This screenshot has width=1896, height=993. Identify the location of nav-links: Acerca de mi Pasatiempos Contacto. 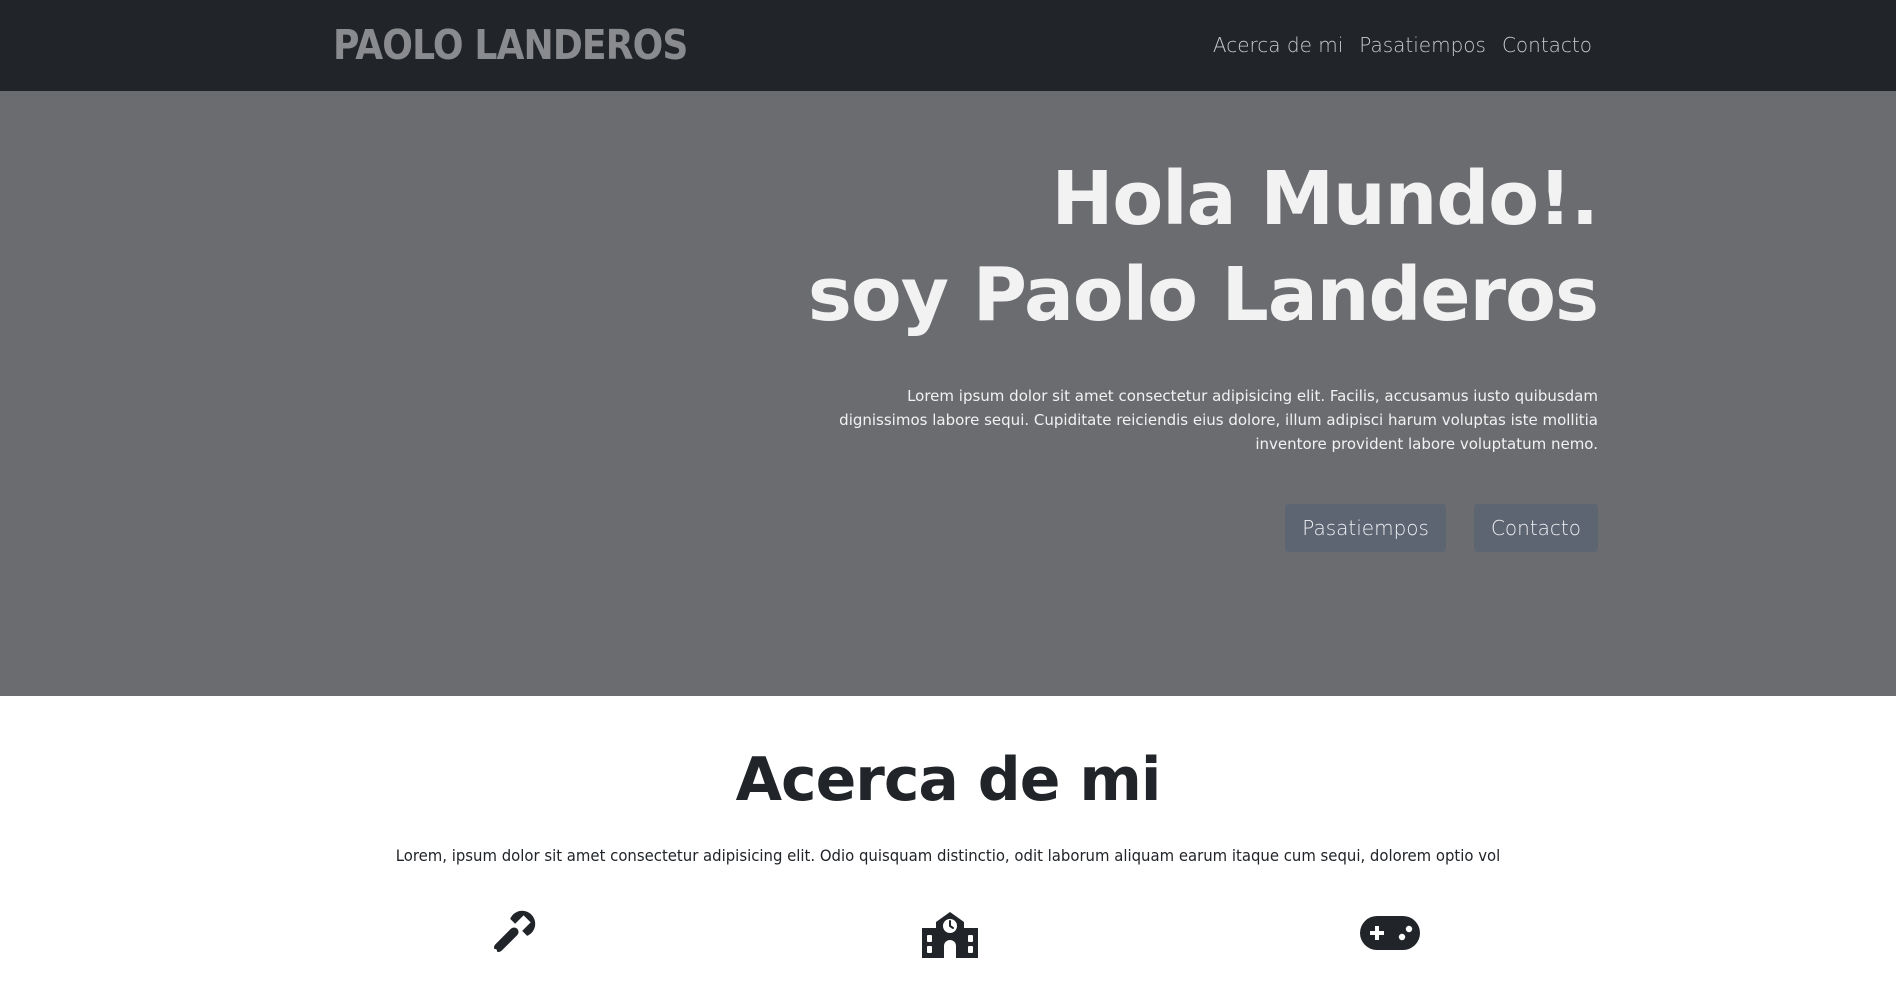
(1402, 45).